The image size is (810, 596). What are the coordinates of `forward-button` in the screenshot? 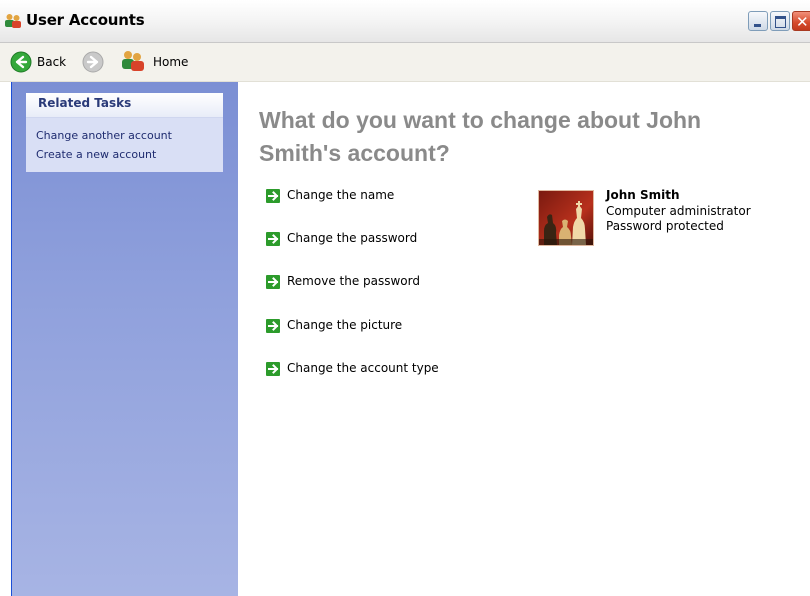 It's located at (93, 62).